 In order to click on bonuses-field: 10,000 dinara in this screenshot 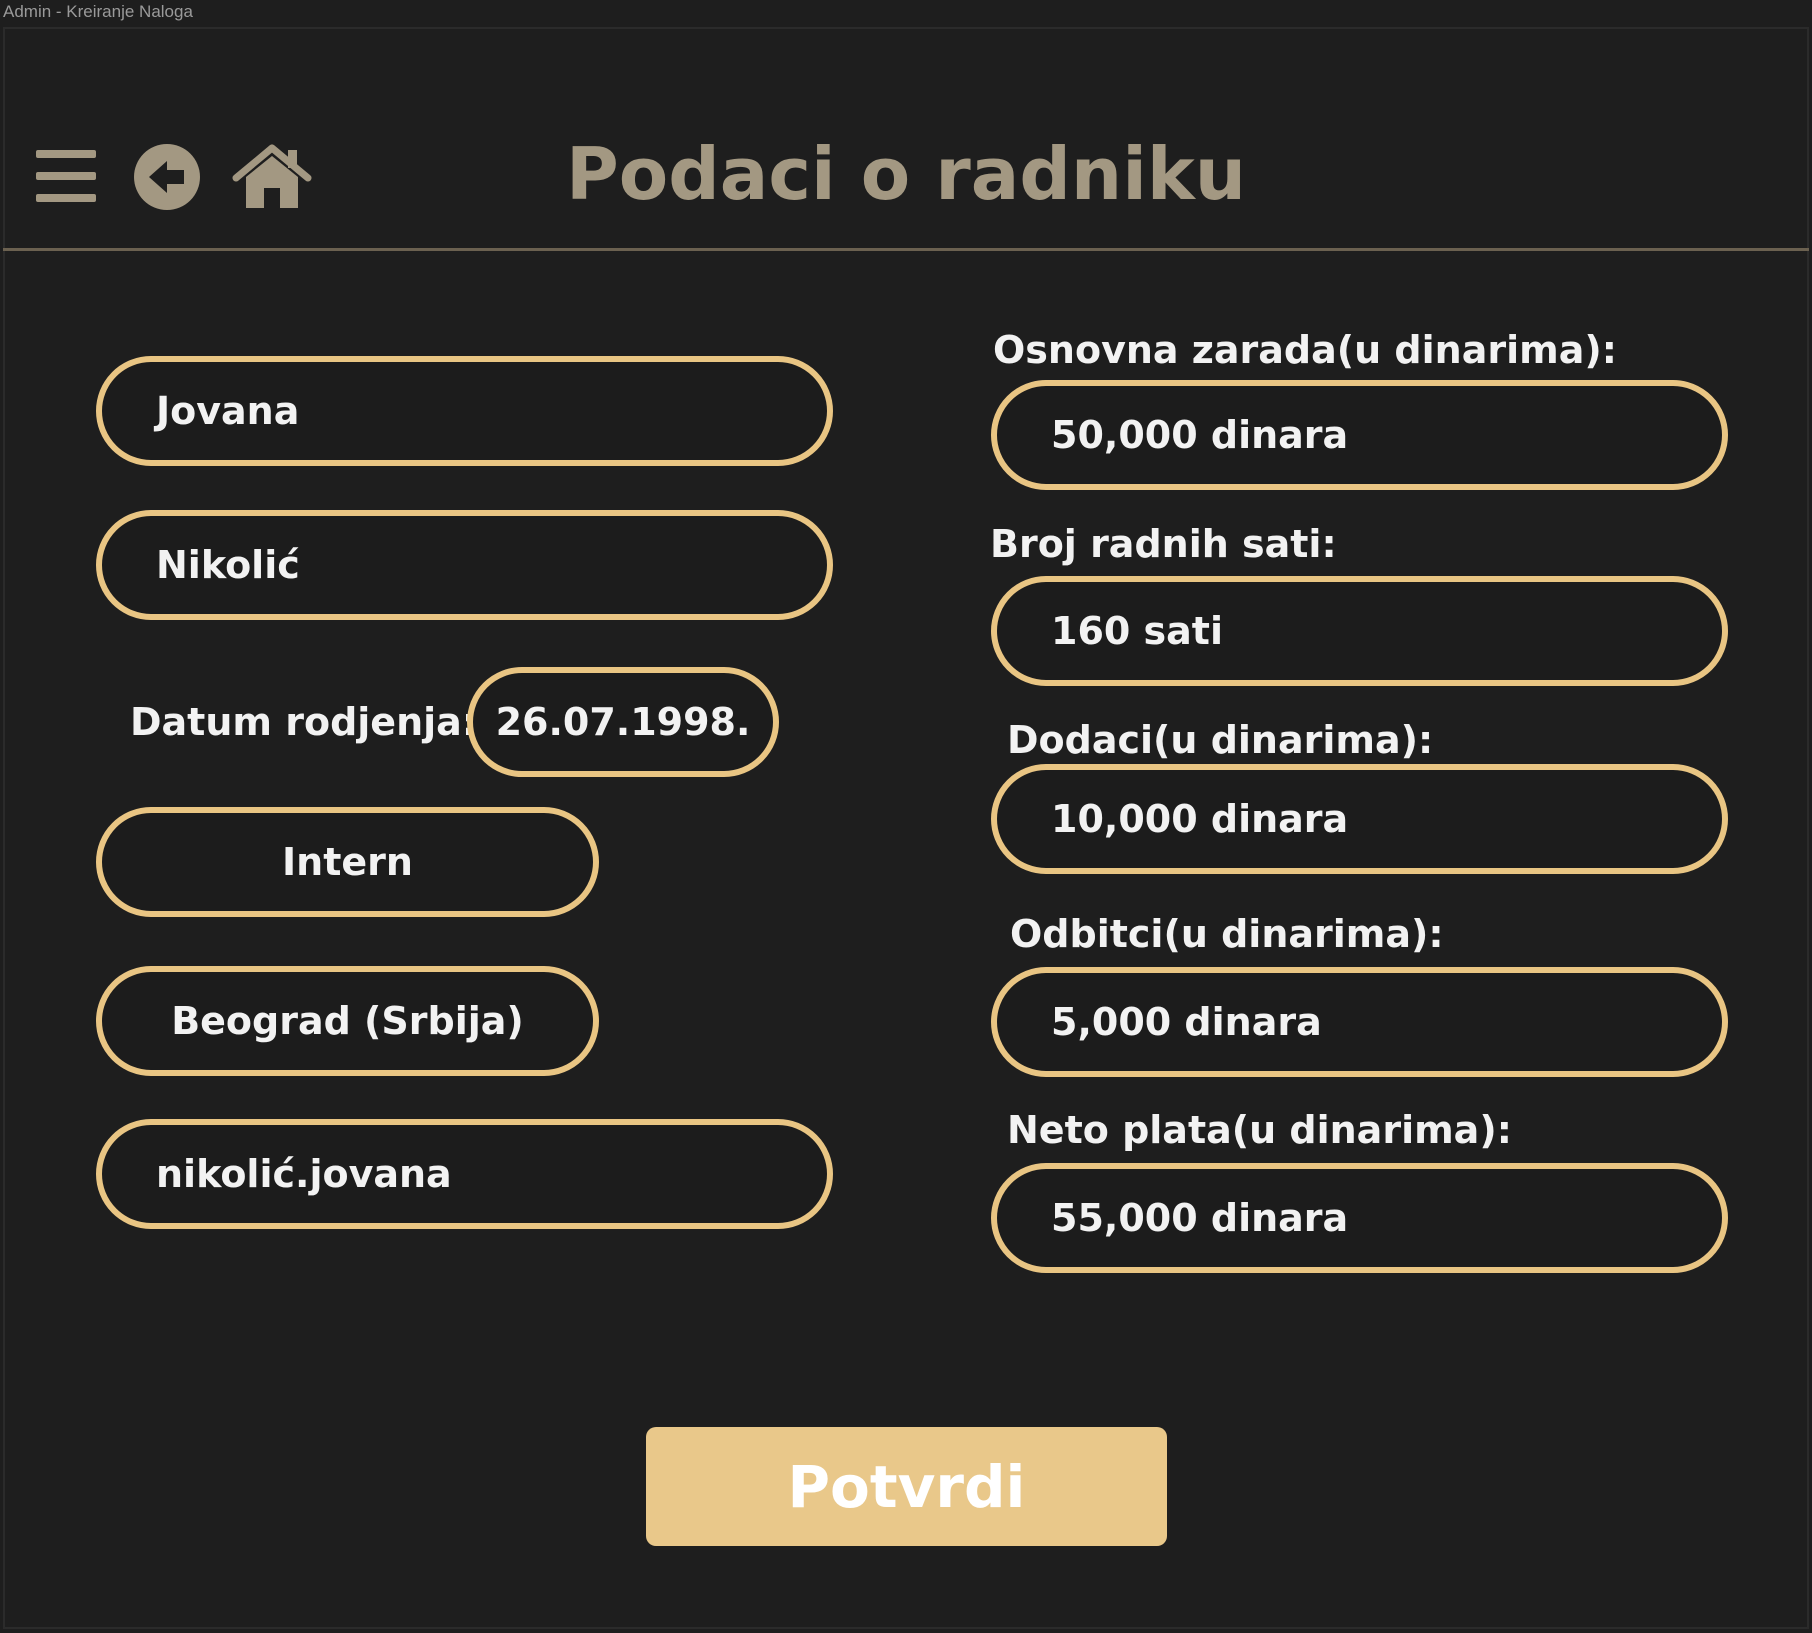, I will do `click(1359, 819)`.